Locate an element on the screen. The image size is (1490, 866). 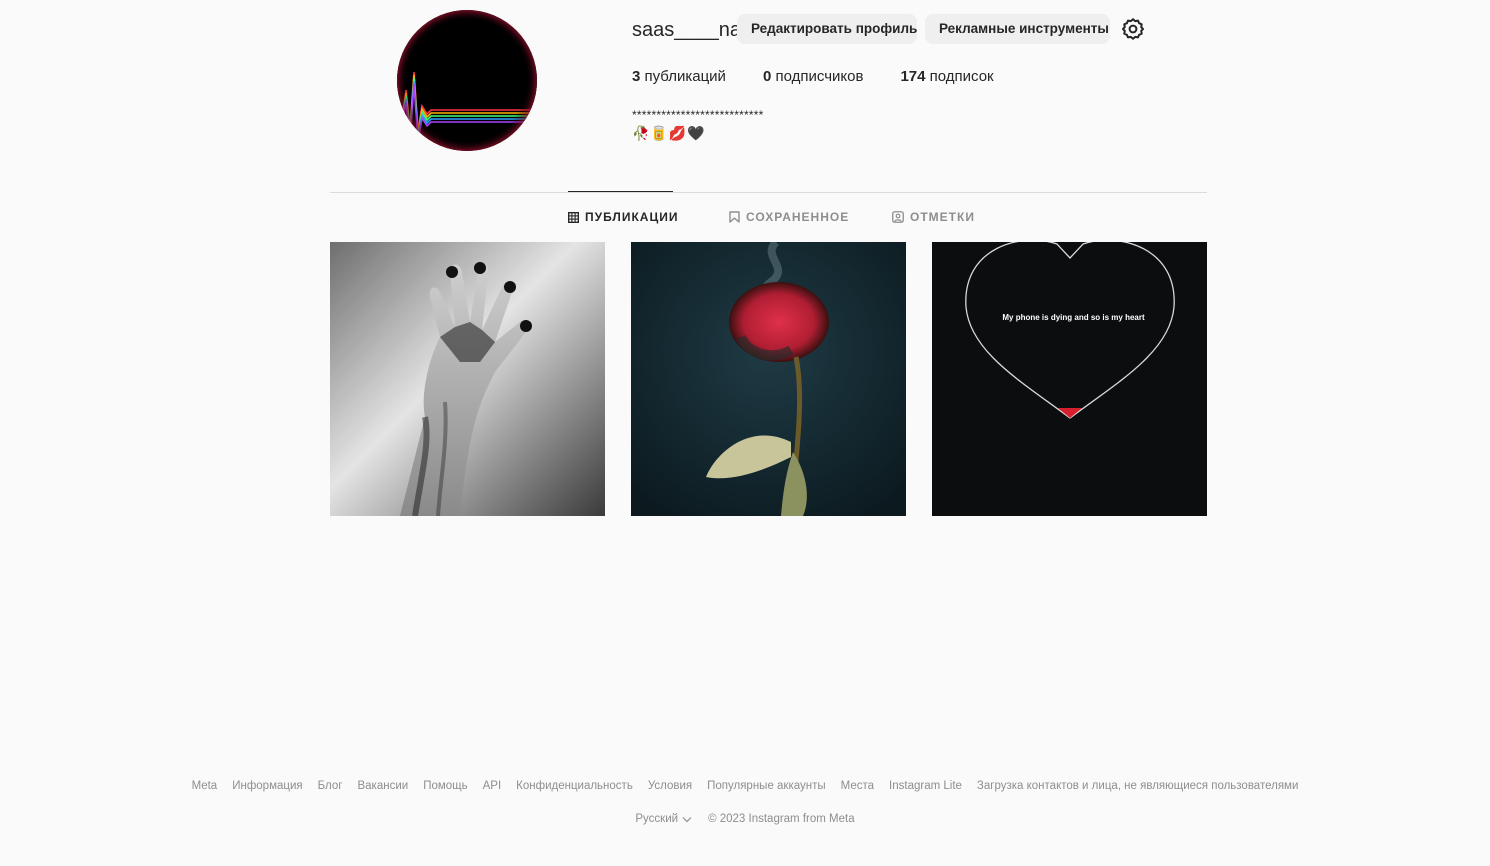
following-label: подписок is located at coordinates (961, 76).